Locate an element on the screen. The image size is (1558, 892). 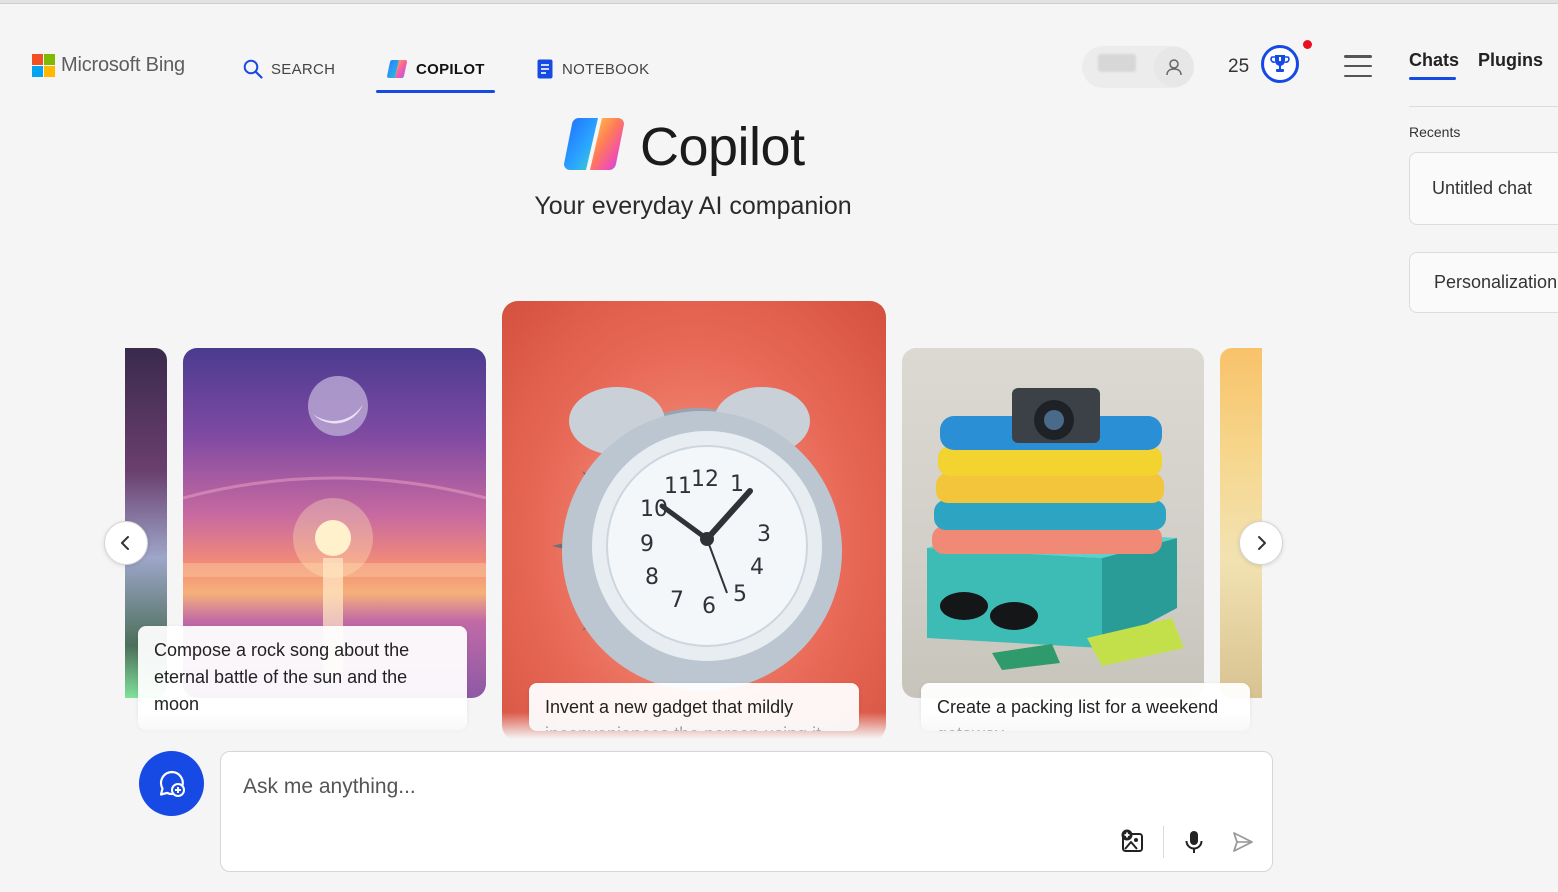
microsoft-bing-logo: Microsoft Bing is located at coordinates (108, 65).